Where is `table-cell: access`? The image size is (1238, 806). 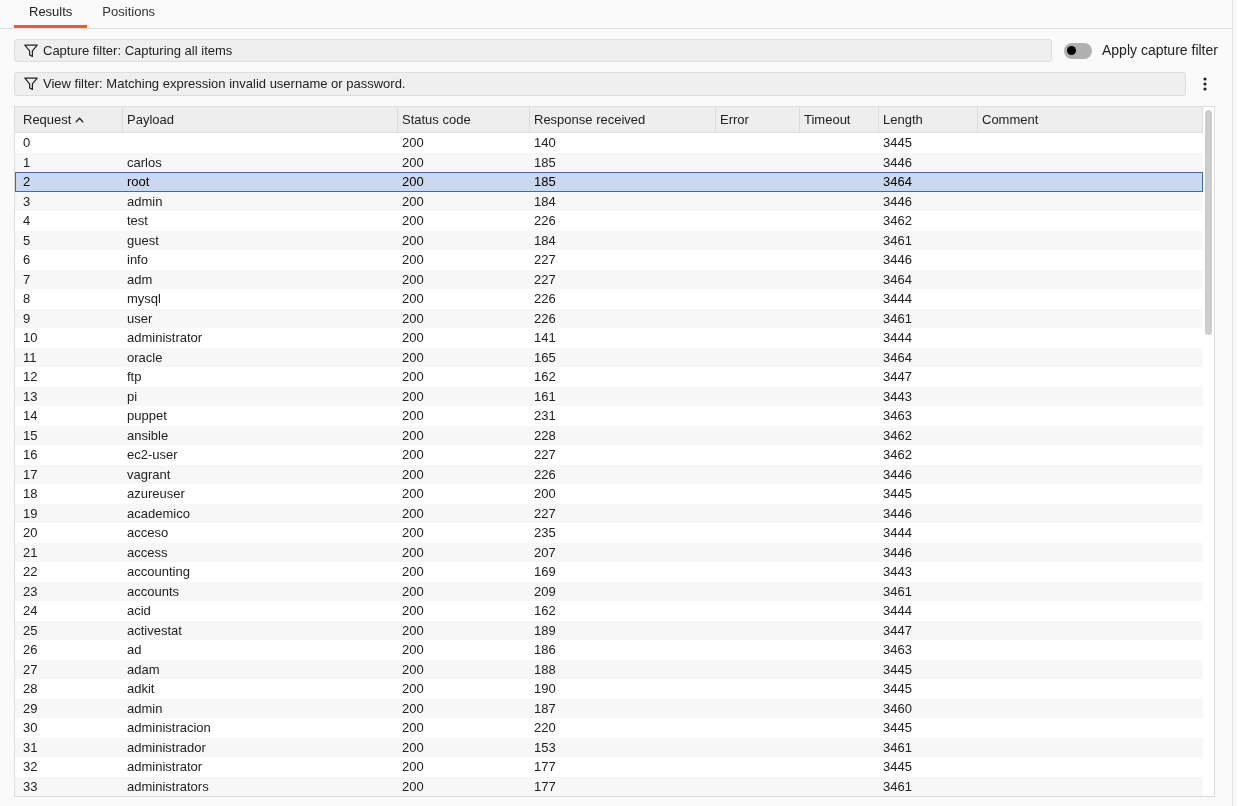
table-cell: access is located at coordinates (147, 552).